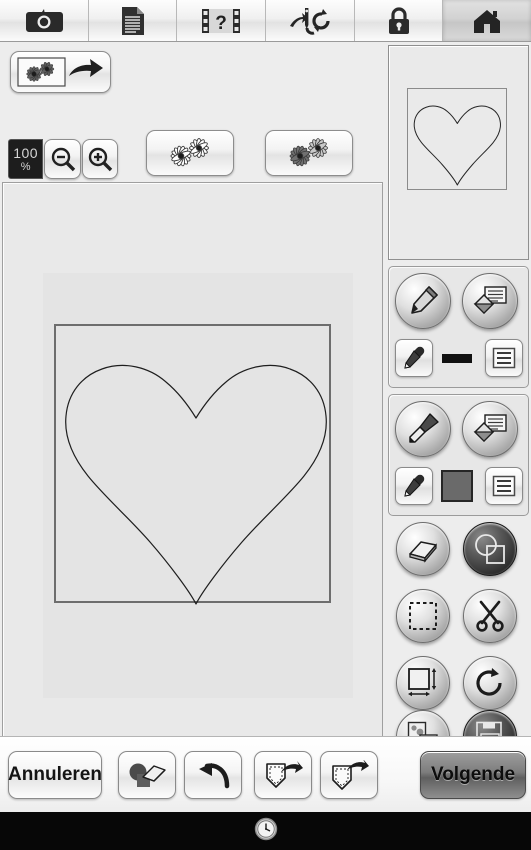 This screenshot has height=850, width=531. I want to click on topbar-home-button, so click(487, 20).